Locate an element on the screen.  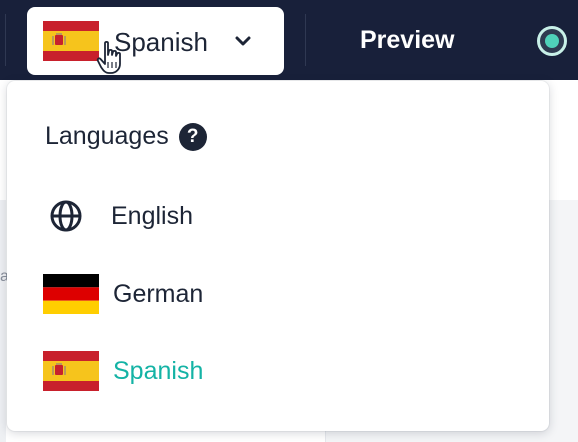
globe-icon is located at coordinates (71, 216).